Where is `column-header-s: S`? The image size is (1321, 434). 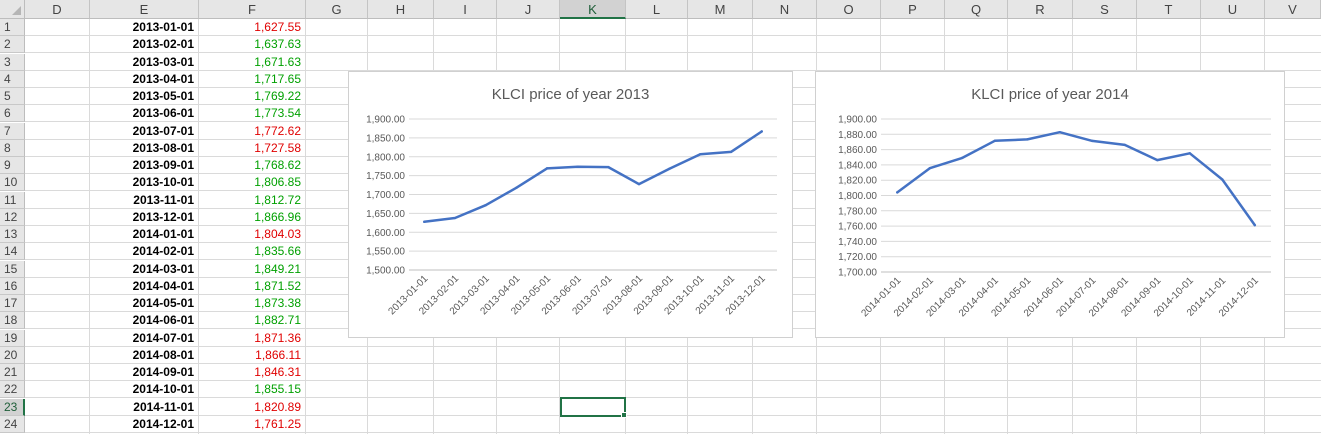
column-header-s: S is located at coordinates (1105, 9).